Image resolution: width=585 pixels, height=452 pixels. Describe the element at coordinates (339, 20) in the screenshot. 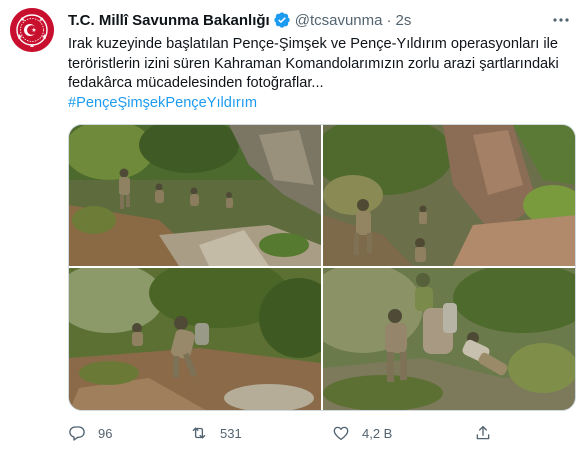

I see `account-handle: @tcsavunma` at that location.